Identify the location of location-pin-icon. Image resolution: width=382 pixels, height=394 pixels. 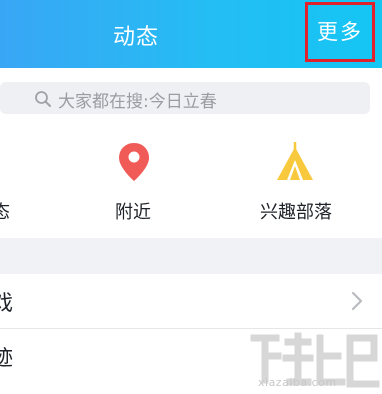
(134, 162).